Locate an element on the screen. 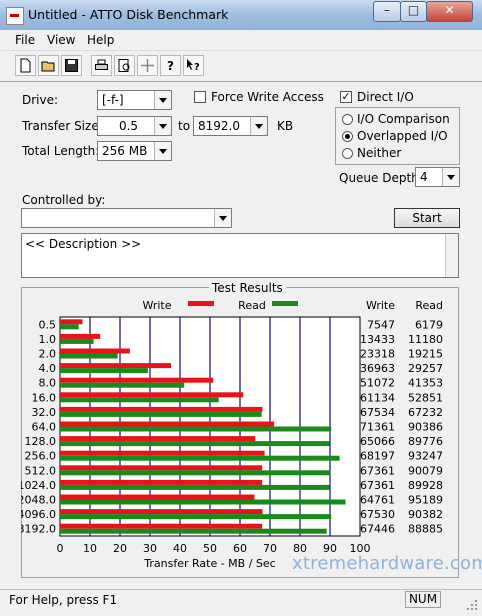 The height and width of the screenshot is (616, 482). neither-radio is located at coordinates (347, 153).